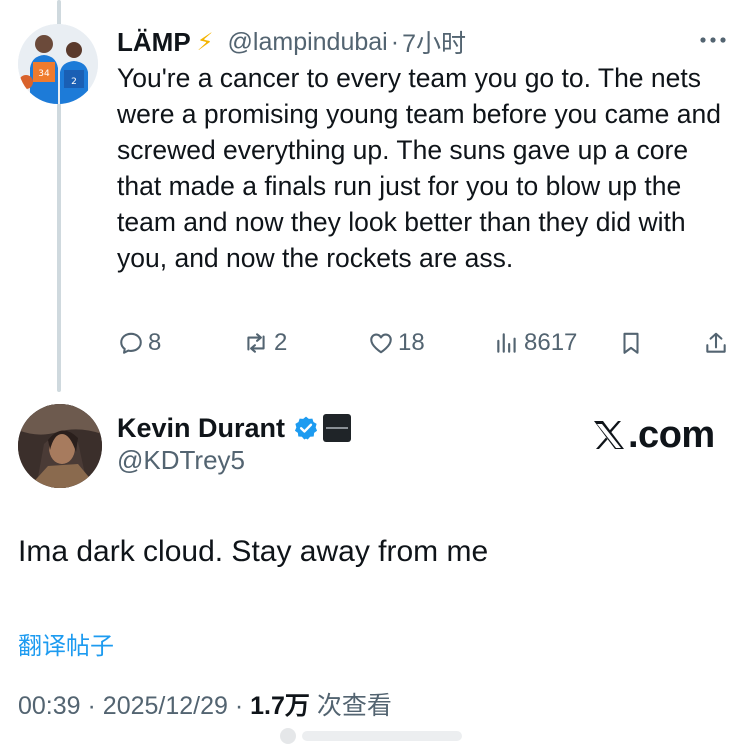 This screenshot has width=750, height=751. I want to click on reply-icon, so click(131, 343).